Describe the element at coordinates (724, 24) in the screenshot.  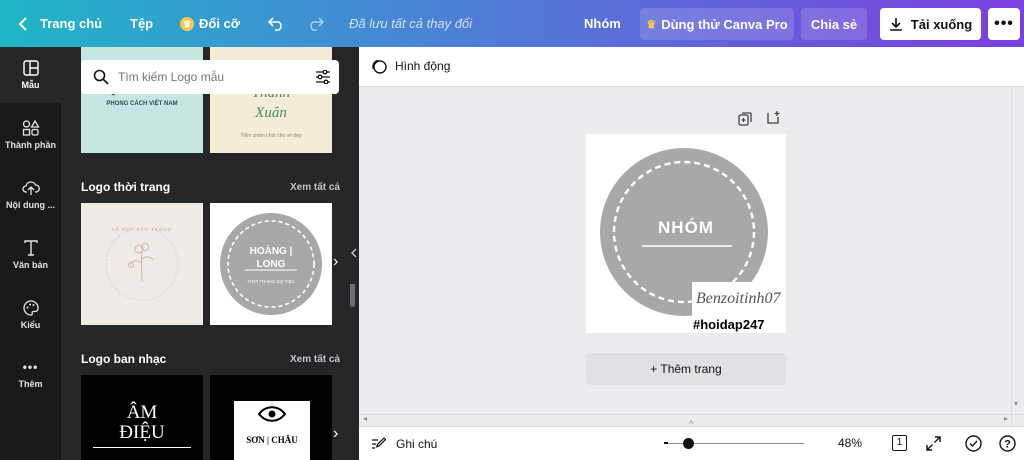
I see `try-pro-label: Dùng thử Canva Pro` at that location.